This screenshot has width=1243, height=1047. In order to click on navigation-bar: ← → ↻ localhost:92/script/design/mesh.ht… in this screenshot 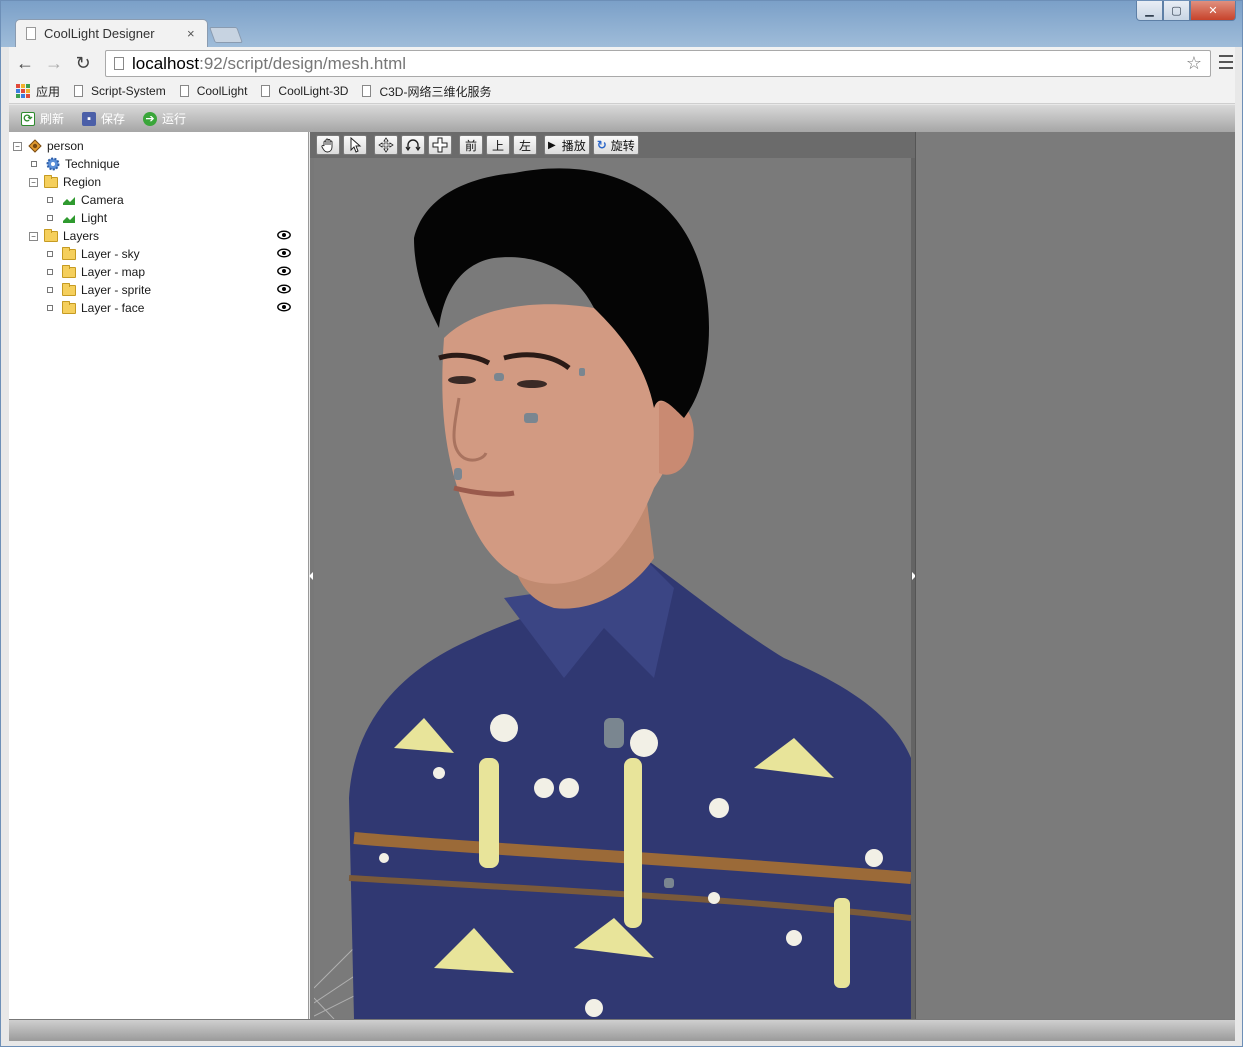, I will do `click(622, 63)`.